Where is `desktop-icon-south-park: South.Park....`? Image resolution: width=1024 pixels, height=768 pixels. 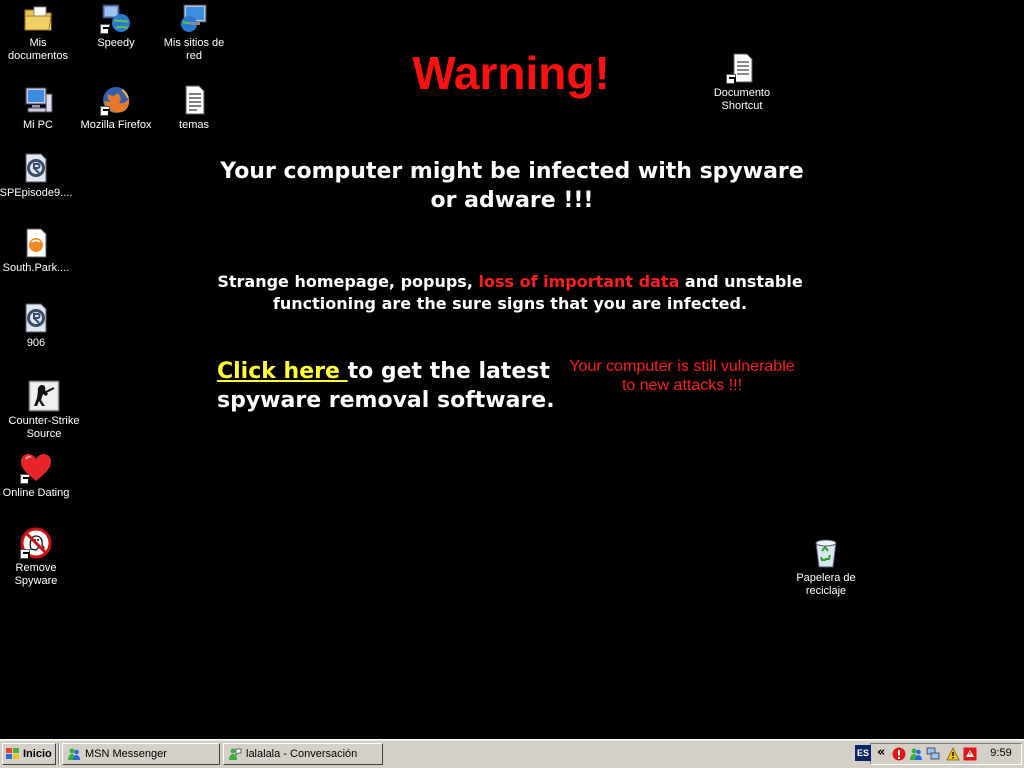
desktop-icon-south-park: South.Park.... is located at coordinates (37, 251).